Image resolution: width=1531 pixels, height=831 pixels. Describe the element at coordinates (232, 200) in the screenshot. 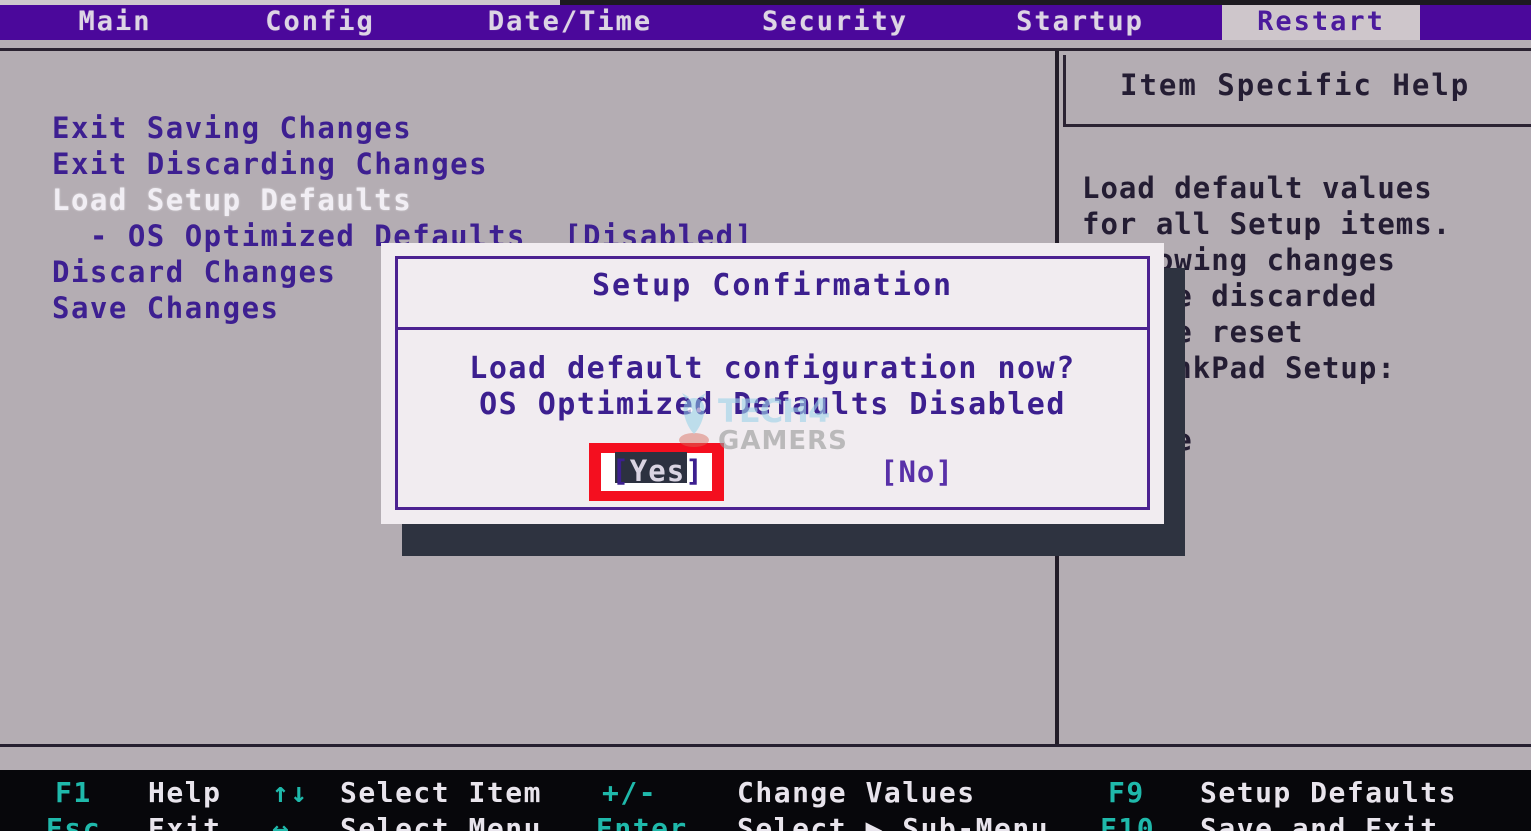

I see `menu-item-label: Load Setup Defaults` at that location.